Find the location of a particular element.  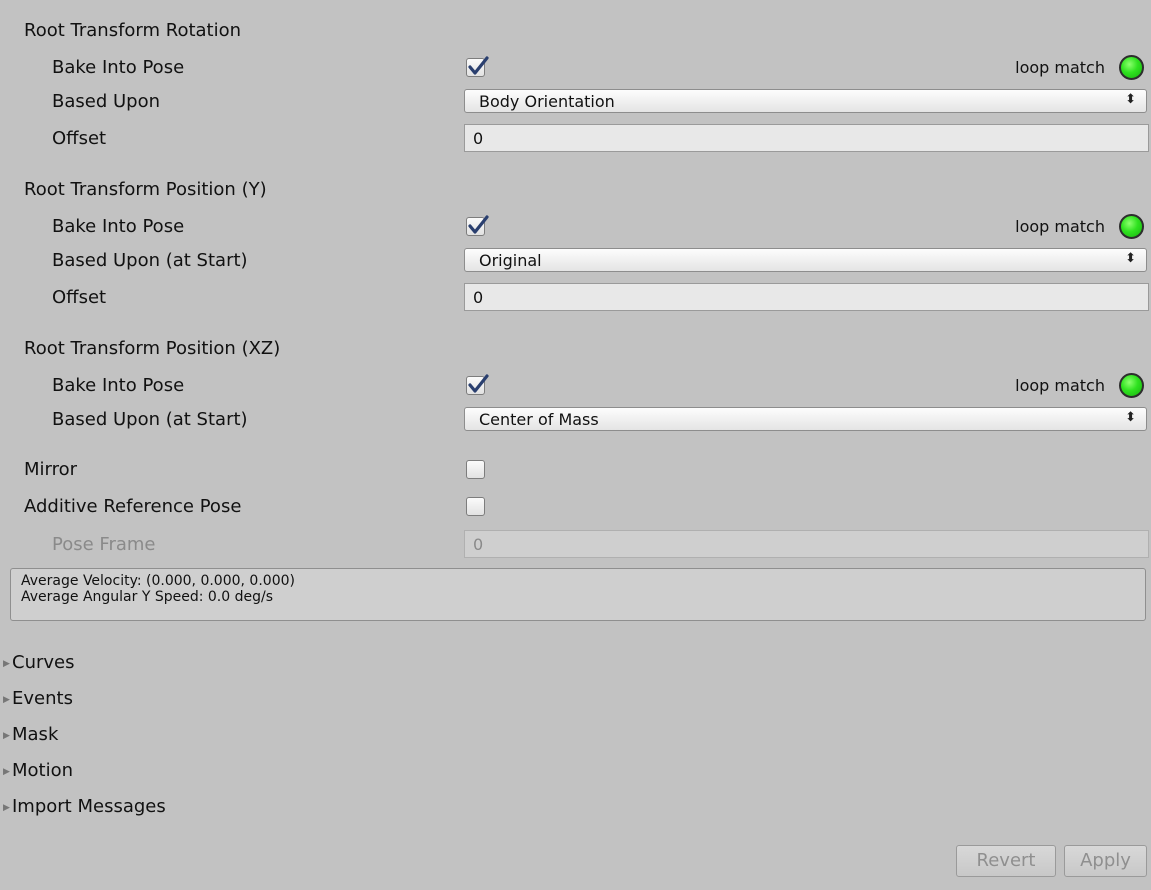

dropdown-value: Center of Mass is located at coordinates (539, 419).